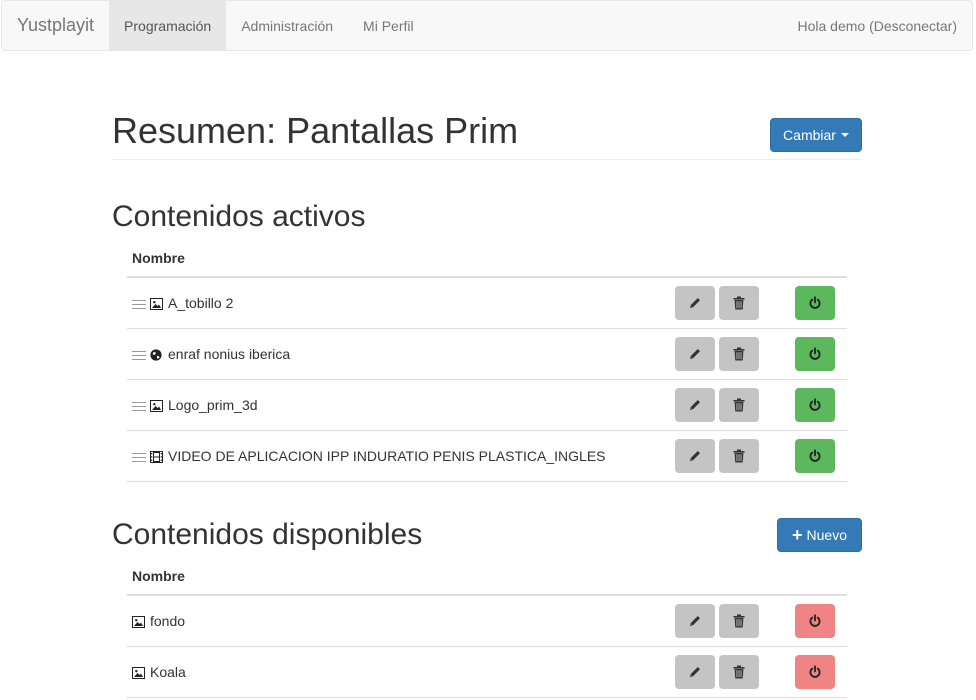 The image size is (976, 700). I want to click on brand-logo: Yustplayit, so click(55, 25).